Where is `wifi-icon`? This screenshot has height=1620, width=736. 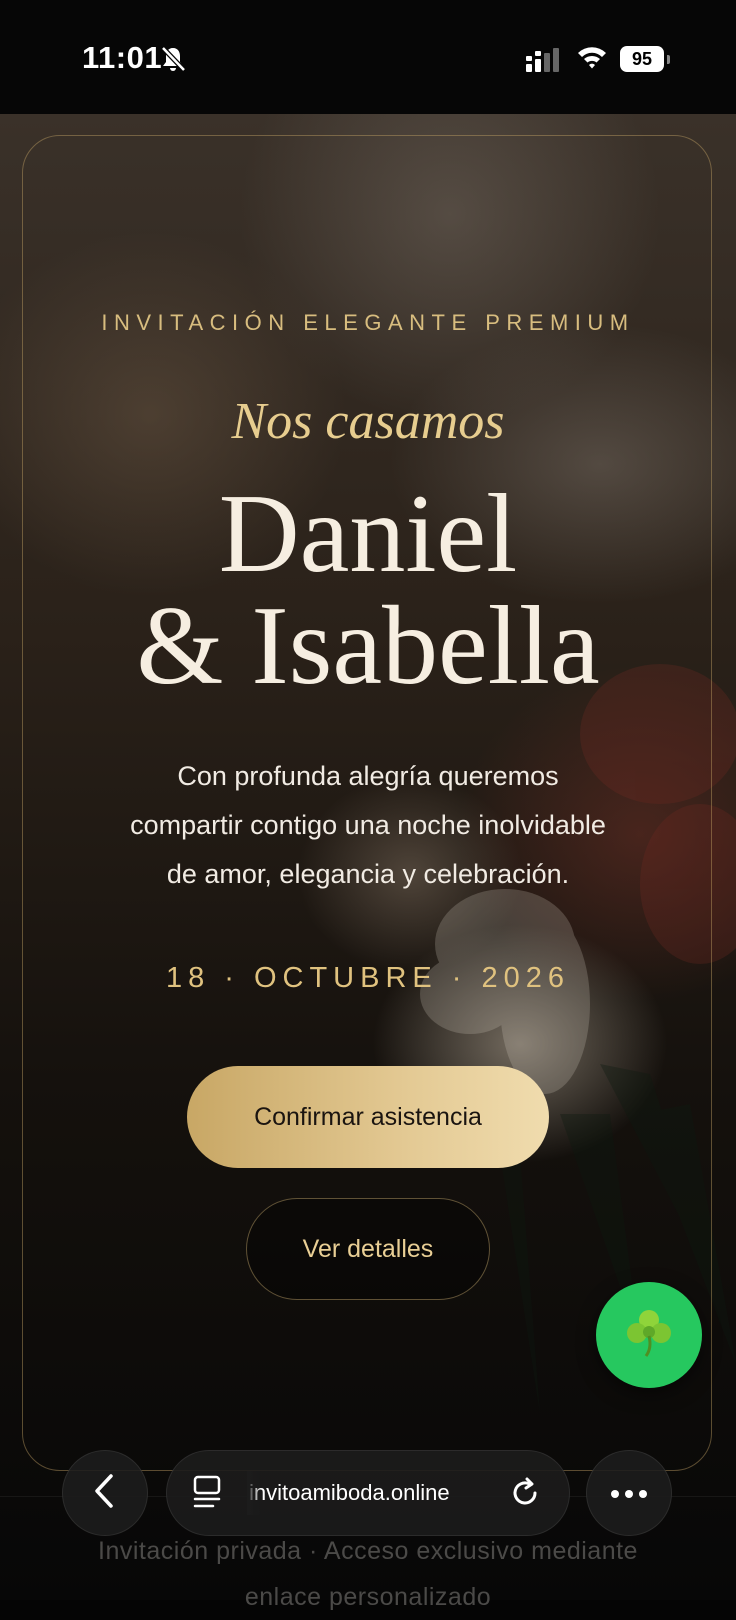 wifi-icon is located at coordinates (592, 59).